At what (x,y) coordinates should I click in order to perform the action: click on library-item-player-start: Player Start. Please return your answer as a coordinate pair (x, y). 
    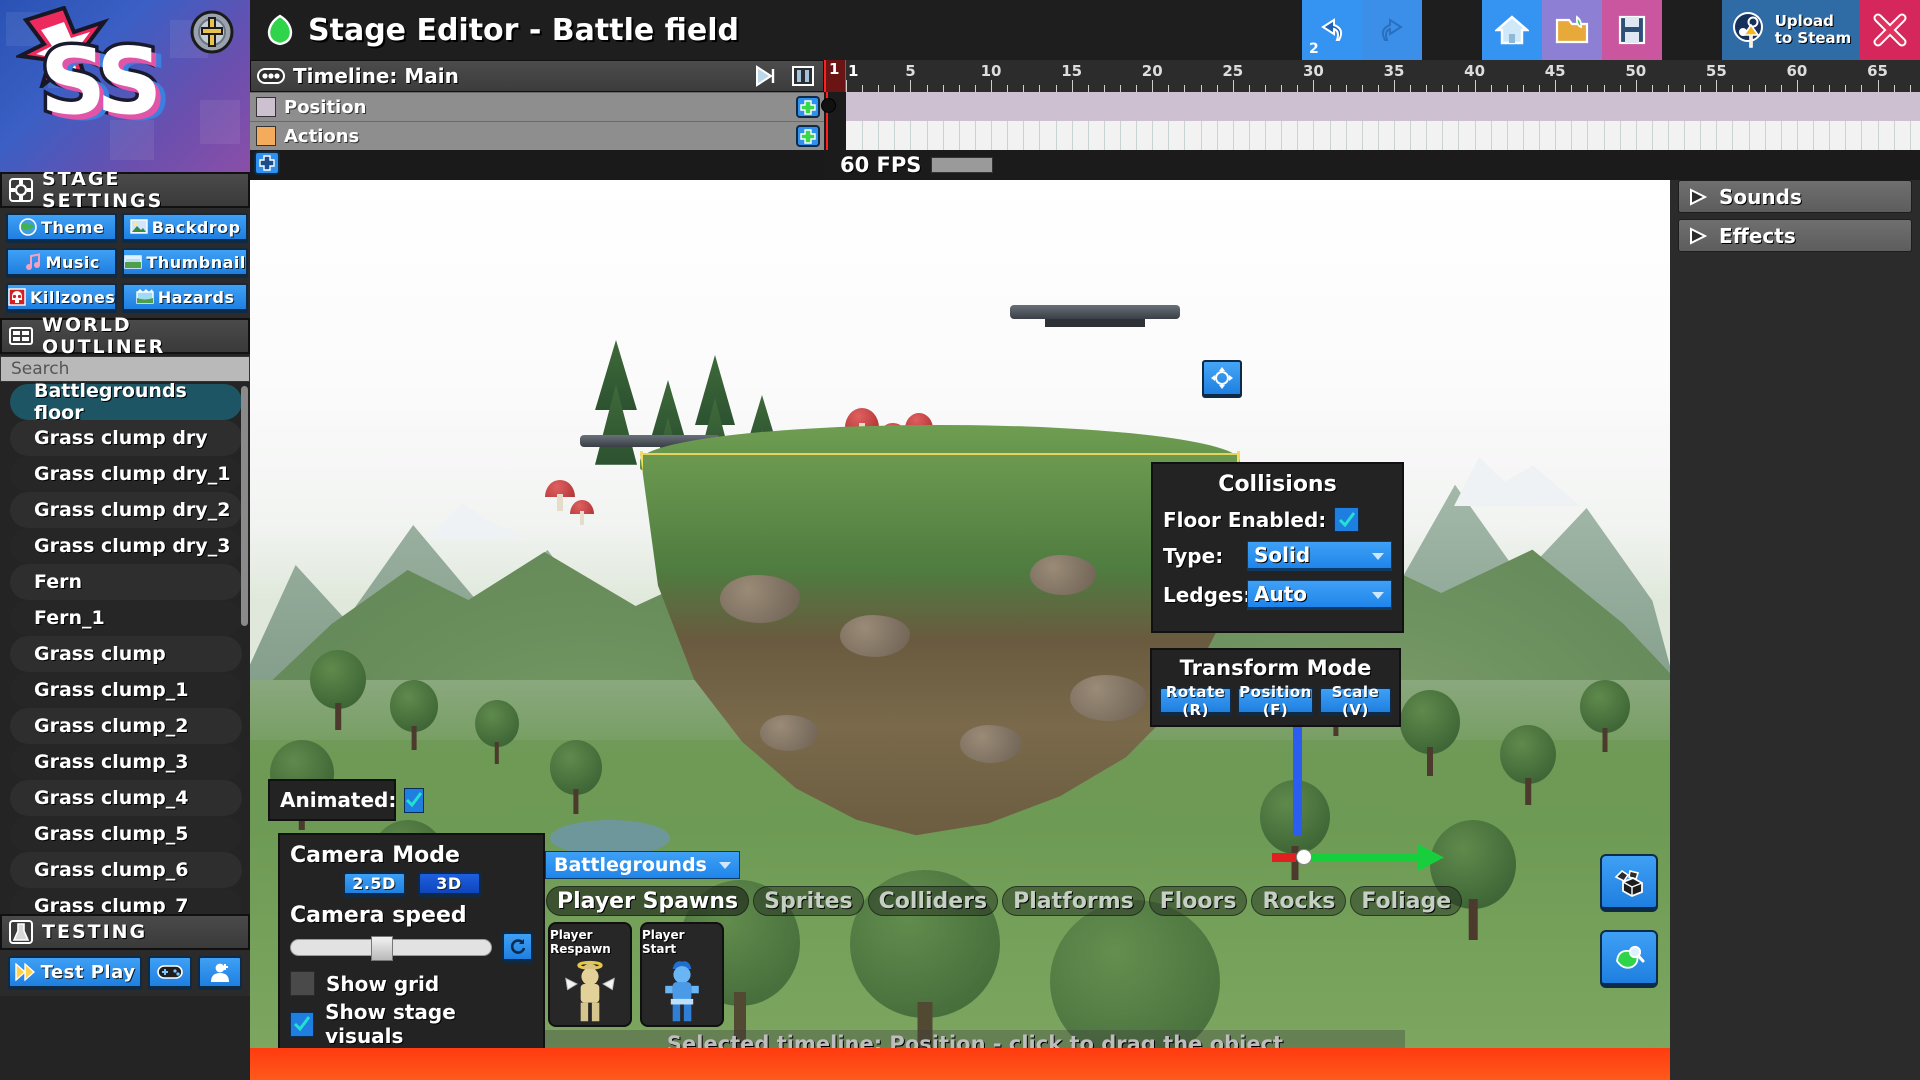
    Looking at the image, I should click on (682, 974).